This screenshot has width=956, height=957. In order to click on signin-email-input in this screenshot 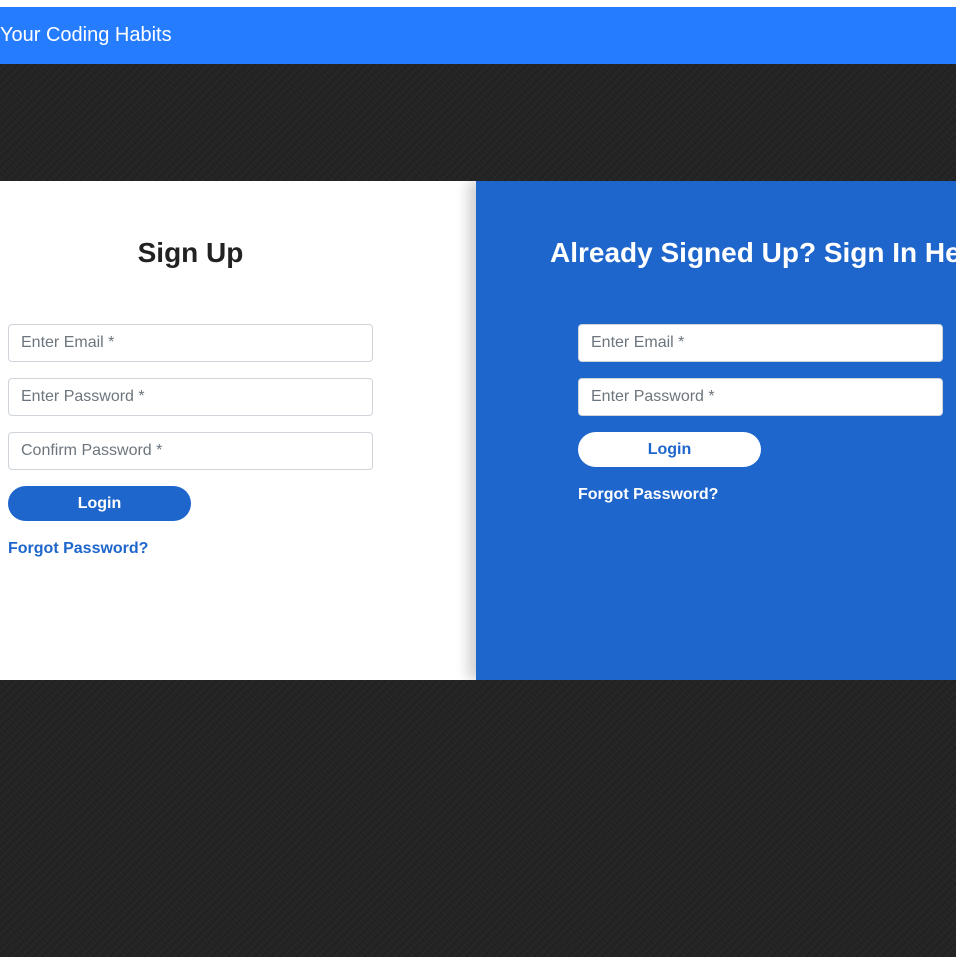, I will do `click(760, 343)`.